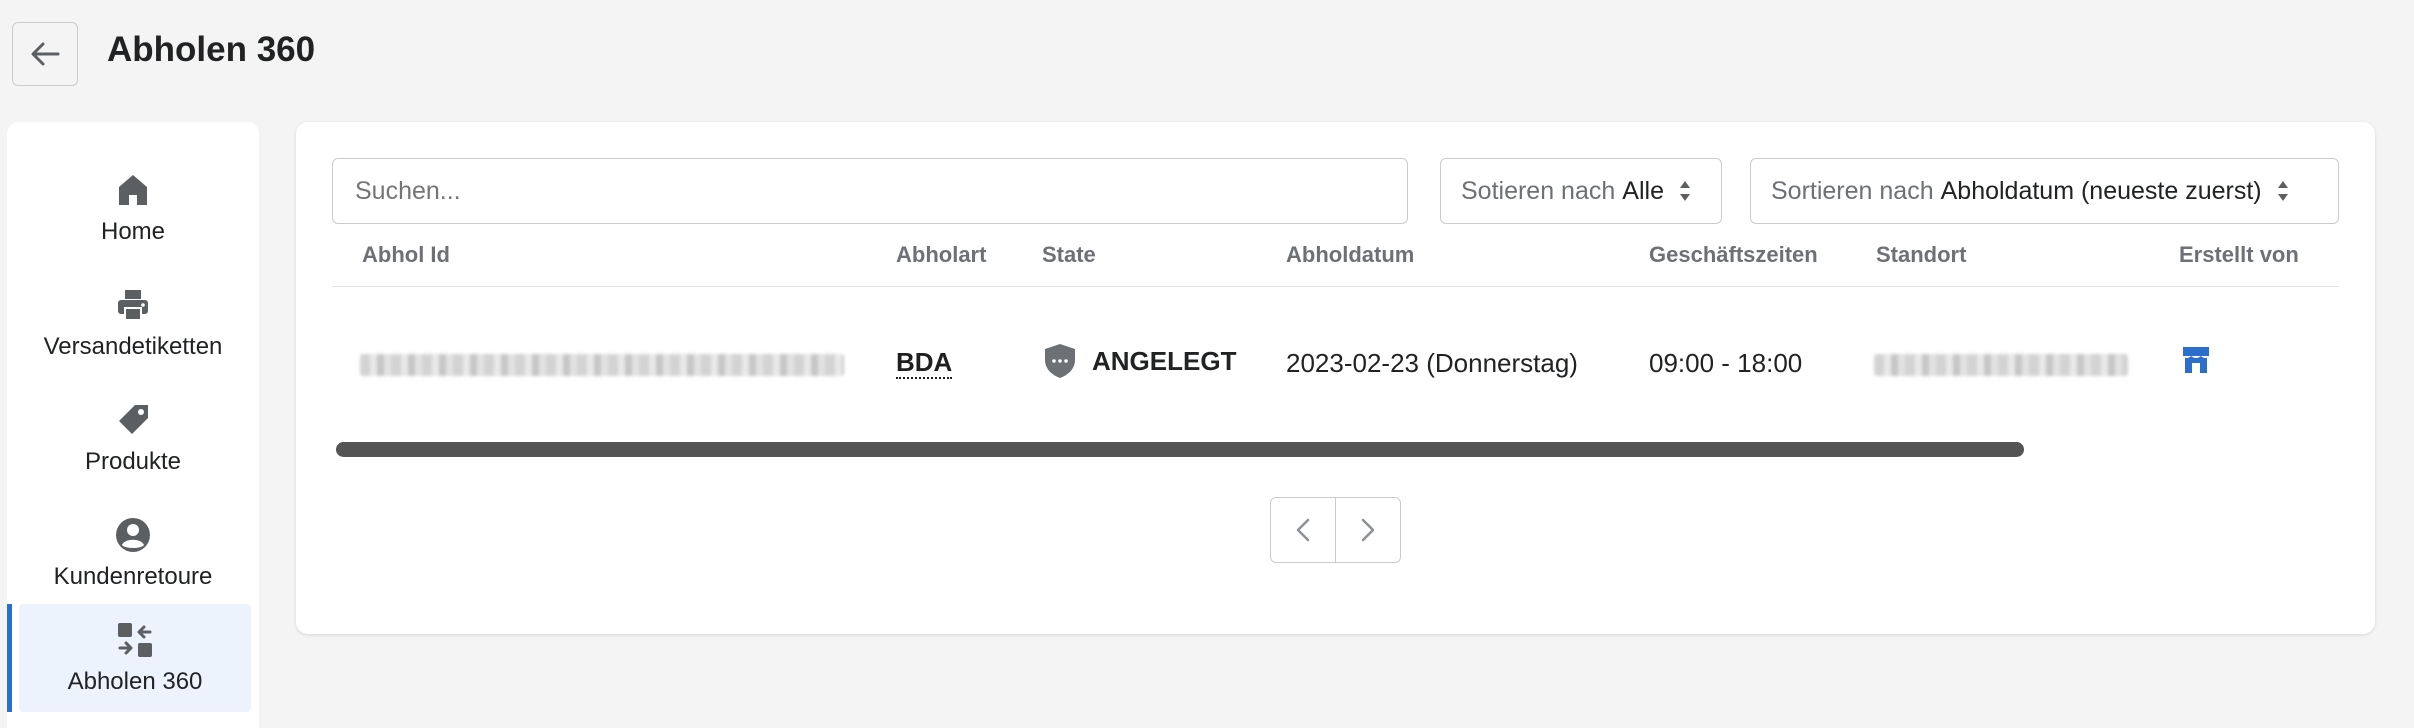 This screenshot has height=728, width=2414. What do you see at coordinates (133, 305) in the screenshot?
I see `printer-icon` at bounding box center [133, 305].